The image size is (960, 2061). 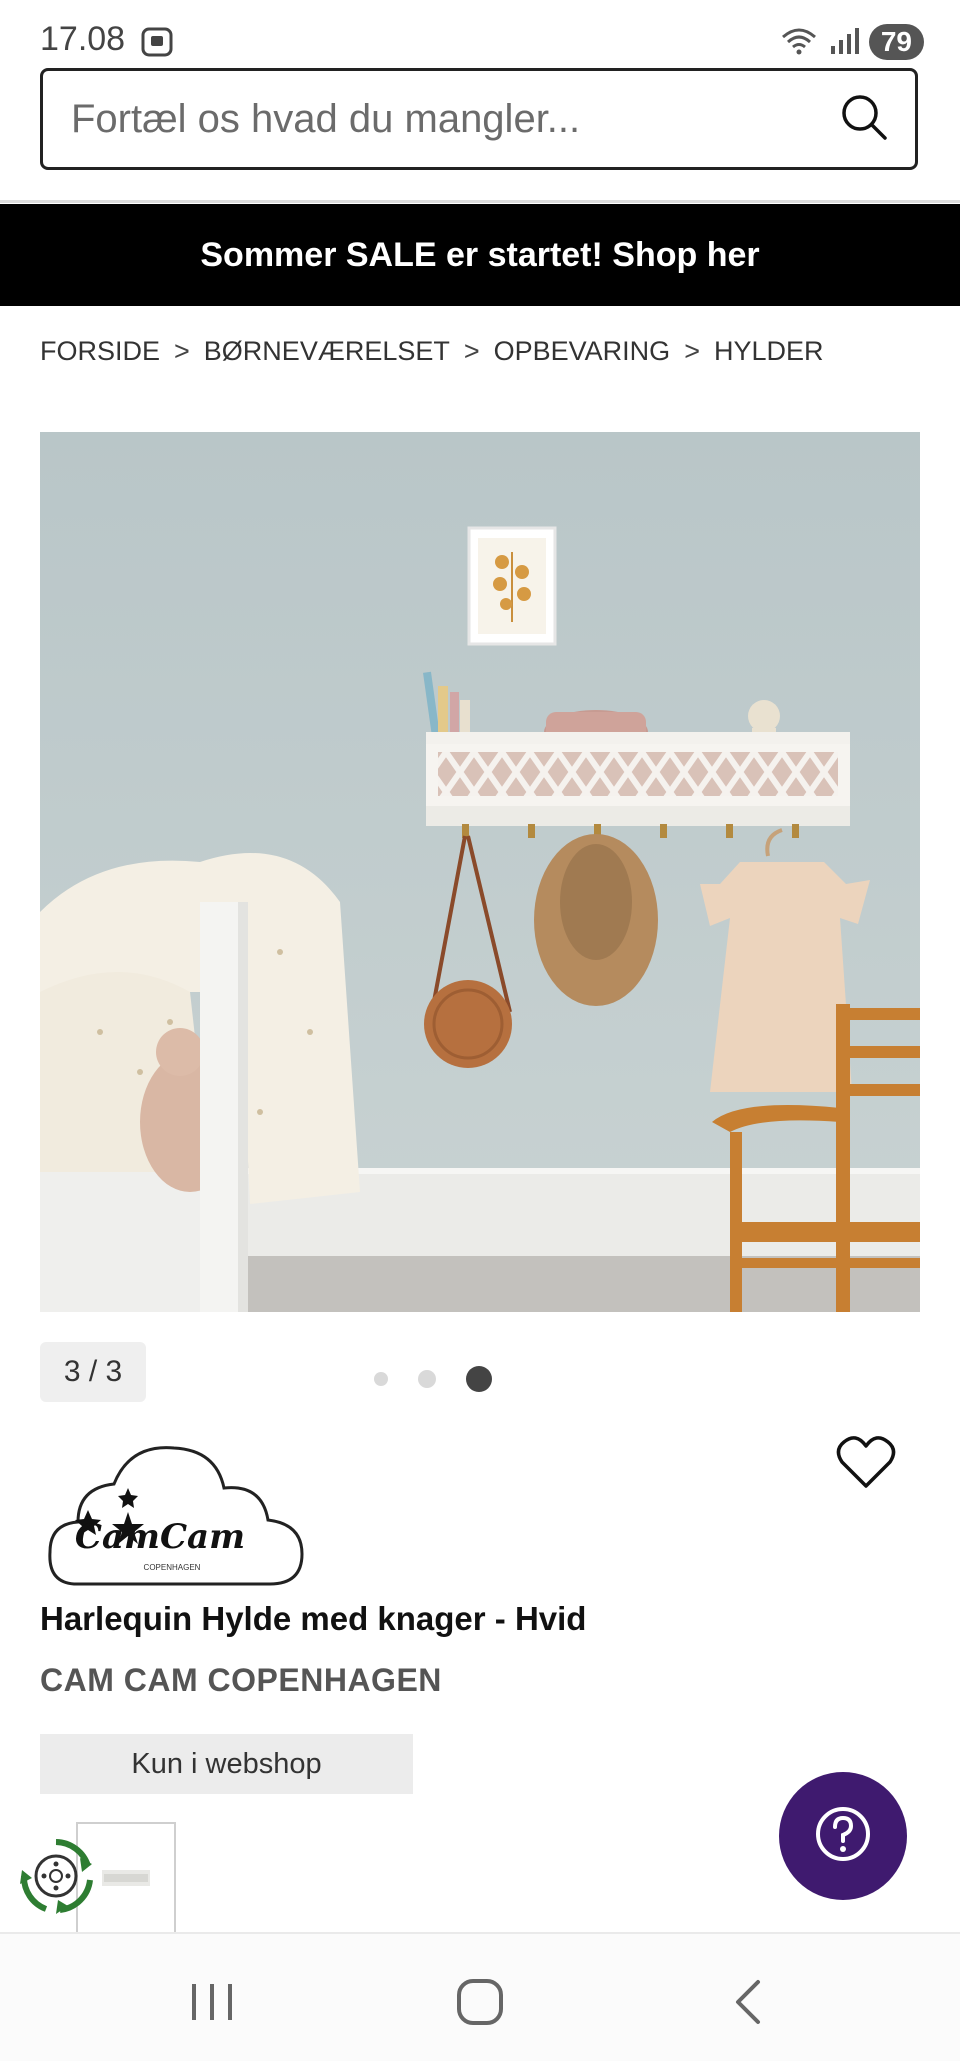 I want to click on status-time: 17.08, so click(x=83, y=39).